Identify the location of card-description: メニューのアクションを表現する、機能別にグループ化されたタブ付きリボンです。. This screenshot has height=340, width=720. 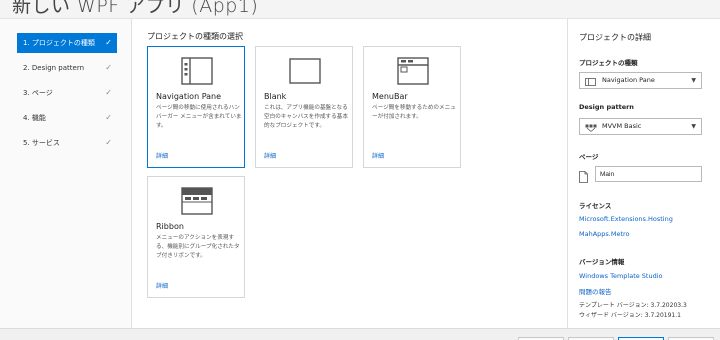
(198, 247).